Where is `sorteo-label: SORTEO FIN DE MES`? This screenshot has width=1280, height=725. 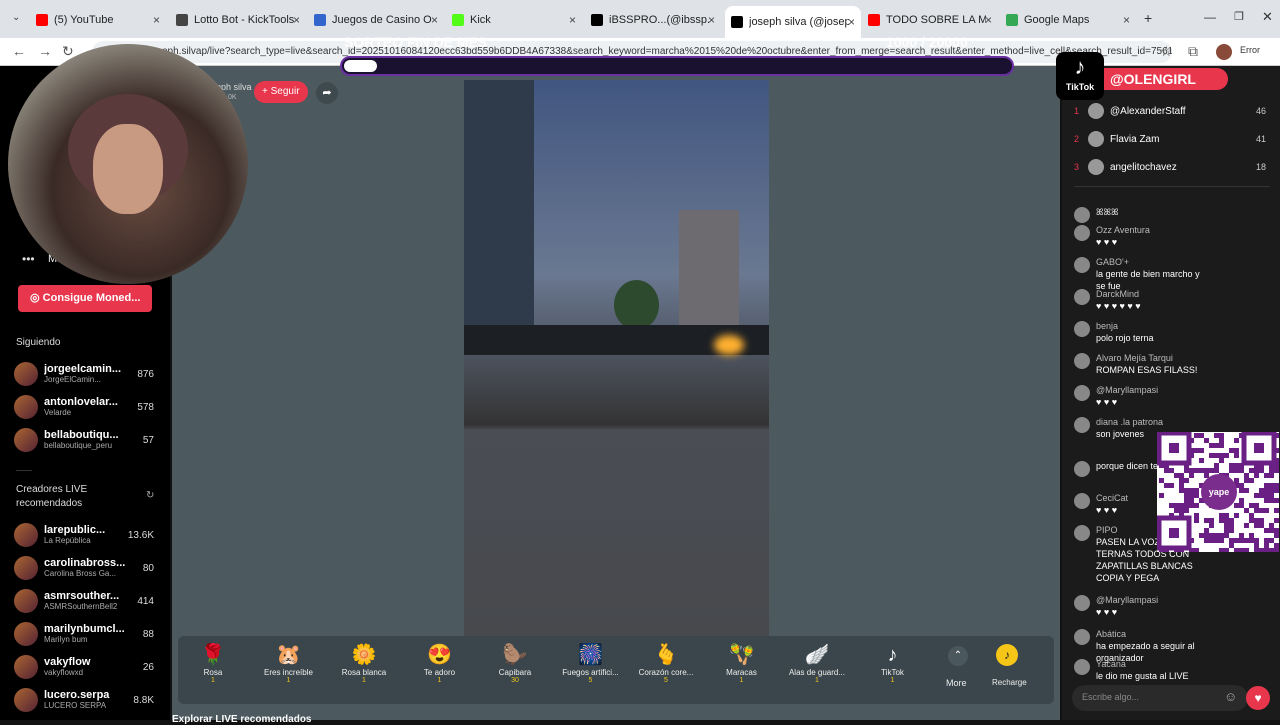 sorteo-label: SORTEO FIN DE MES is located at coordinates (416, 42).